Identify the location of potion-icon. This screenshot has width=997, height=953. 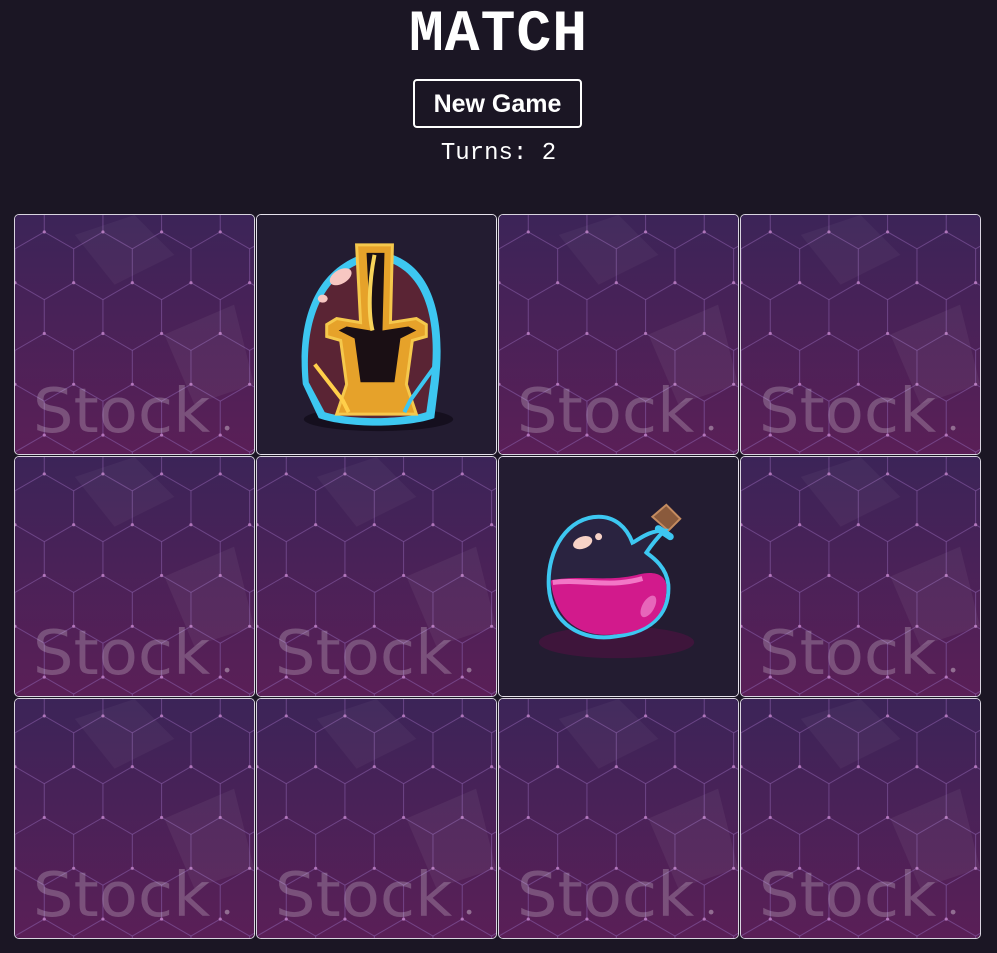
(618, 576).